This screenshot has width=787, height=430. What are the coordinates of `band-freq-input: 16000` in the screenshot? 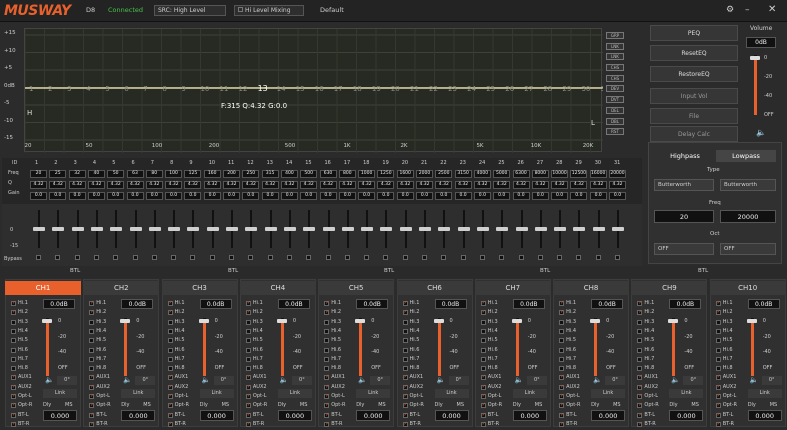 It's located at (598, 174).